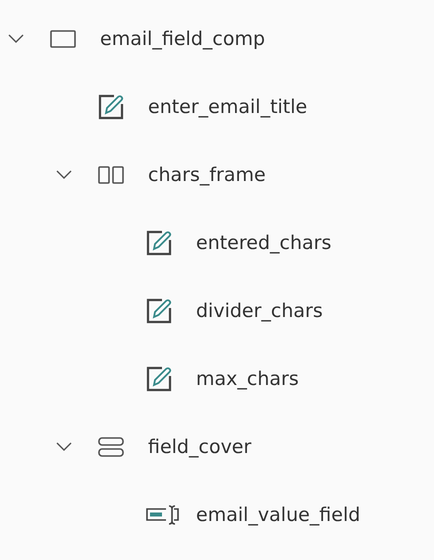  I want to click on tree-item-label: email_value_field, so click(278, 515).